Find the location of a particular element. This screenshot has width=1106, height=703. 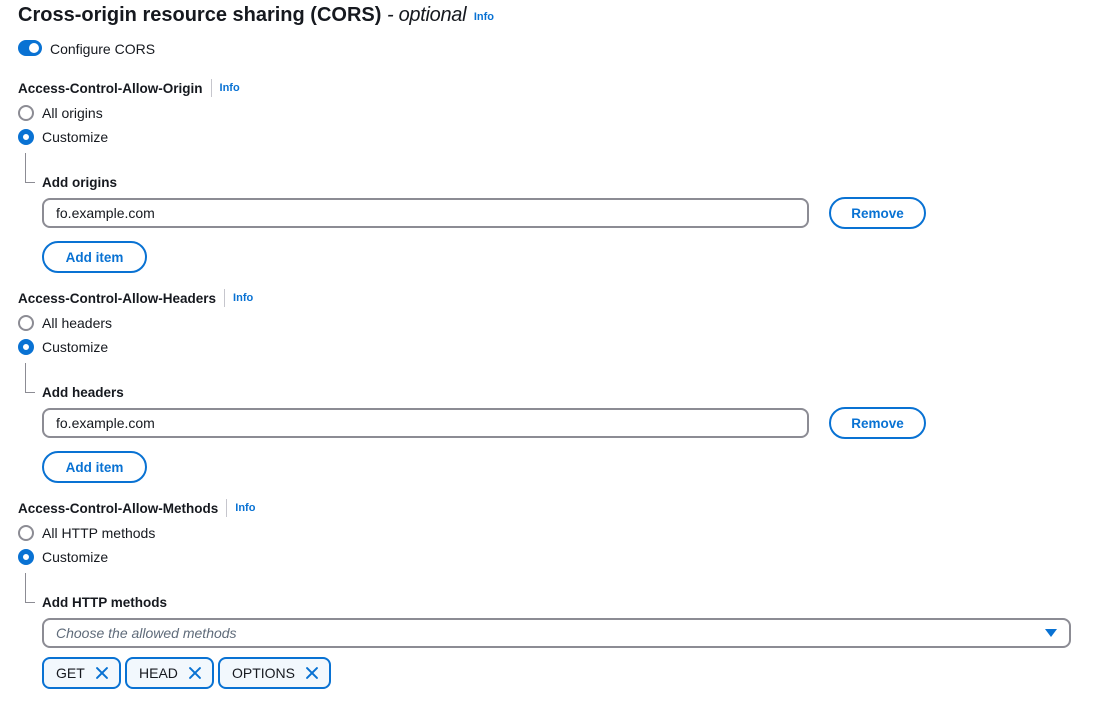

radio-label: All headers is located at coordinates (77, 323).